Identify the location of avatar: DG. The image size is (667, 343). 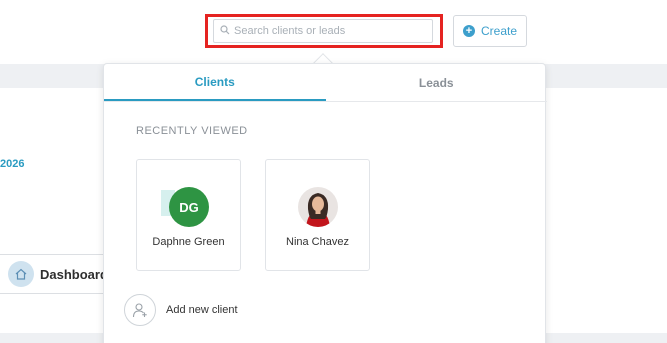
(185, 207).